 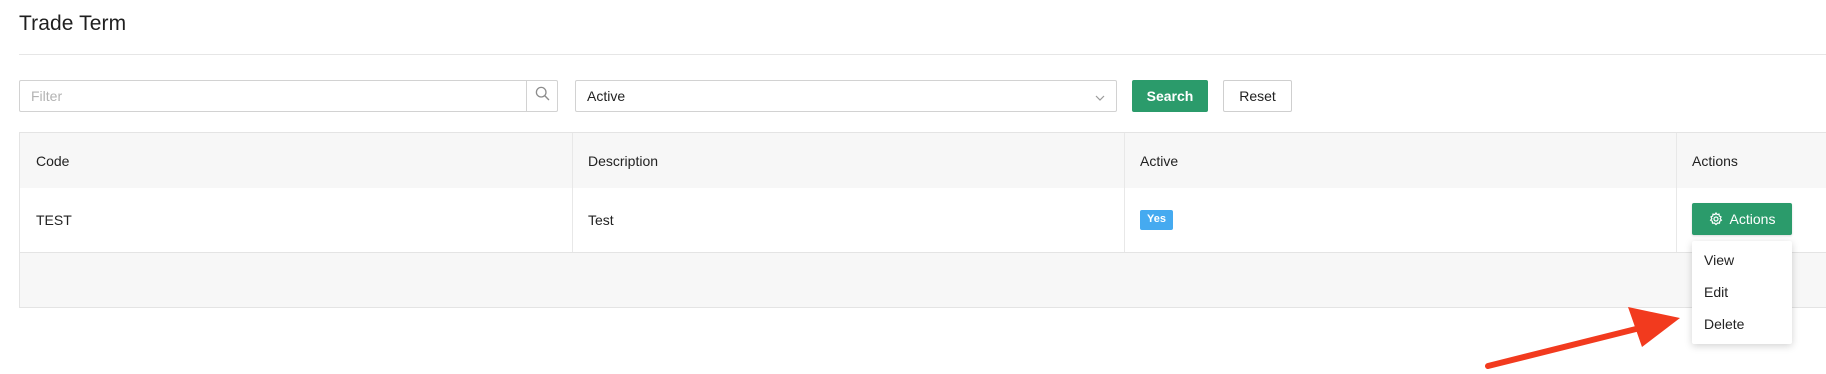 What do you see at coordinates (1742, 324) in the screenshot?
I see `menu-item-delete: Delete` at bounding box center [1742, 324].